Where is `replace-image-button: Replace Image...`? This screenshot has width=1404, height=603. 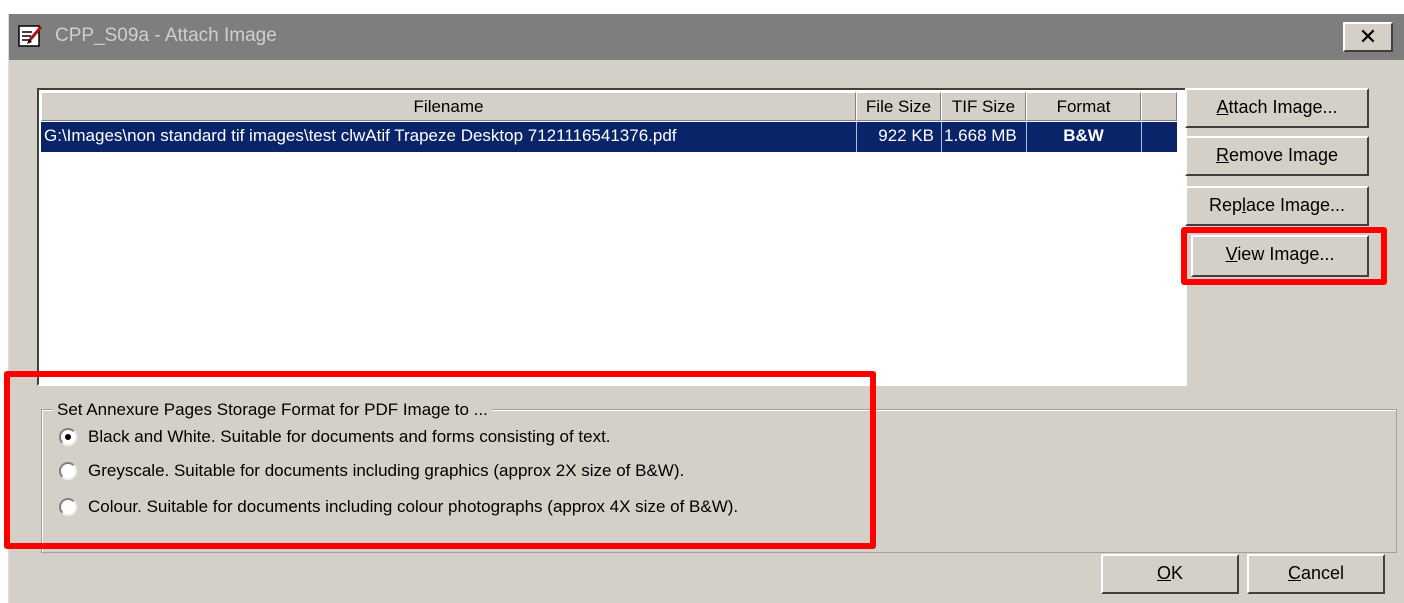
replace-image-button: Replace Image... is located at coordinates (1277, 206).